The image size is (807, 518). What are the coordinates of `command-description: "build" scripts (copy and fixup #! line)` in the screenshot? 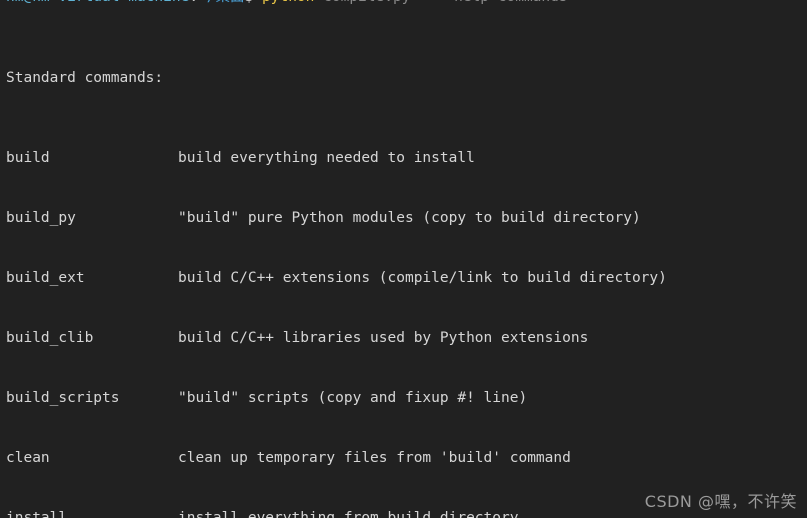 It's located at (353, 398).